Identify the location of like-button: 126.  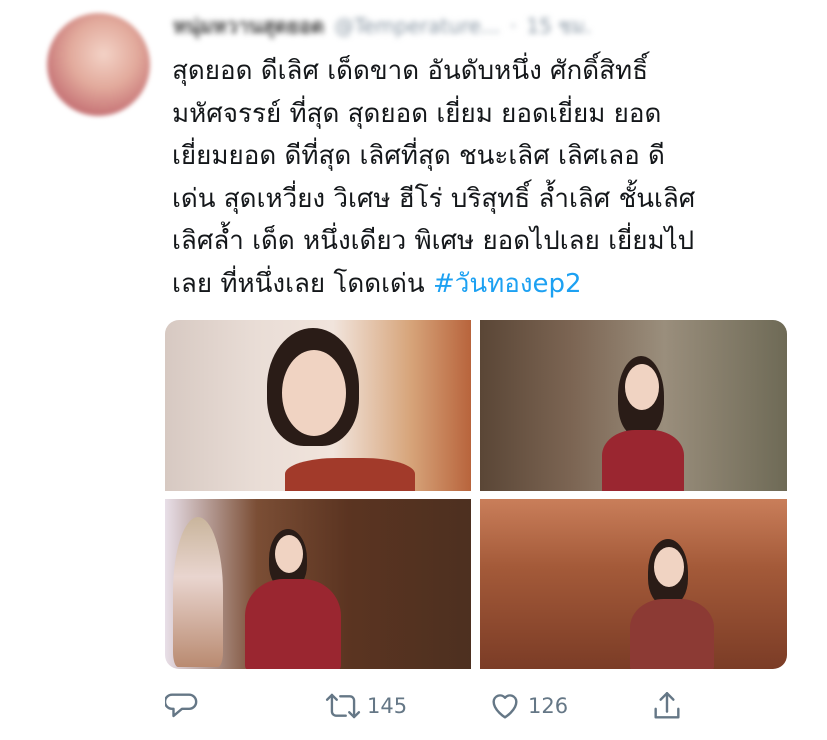
(528, 706).